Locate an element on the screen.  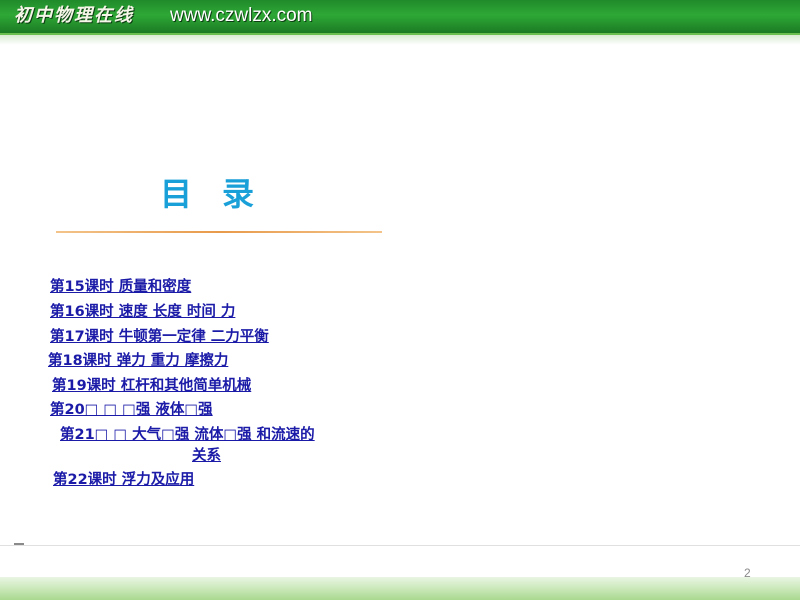
toc-link-lesson-17: 第17课时 牛顿第一定律 二力平衡 is located at coordinates (159, 337).